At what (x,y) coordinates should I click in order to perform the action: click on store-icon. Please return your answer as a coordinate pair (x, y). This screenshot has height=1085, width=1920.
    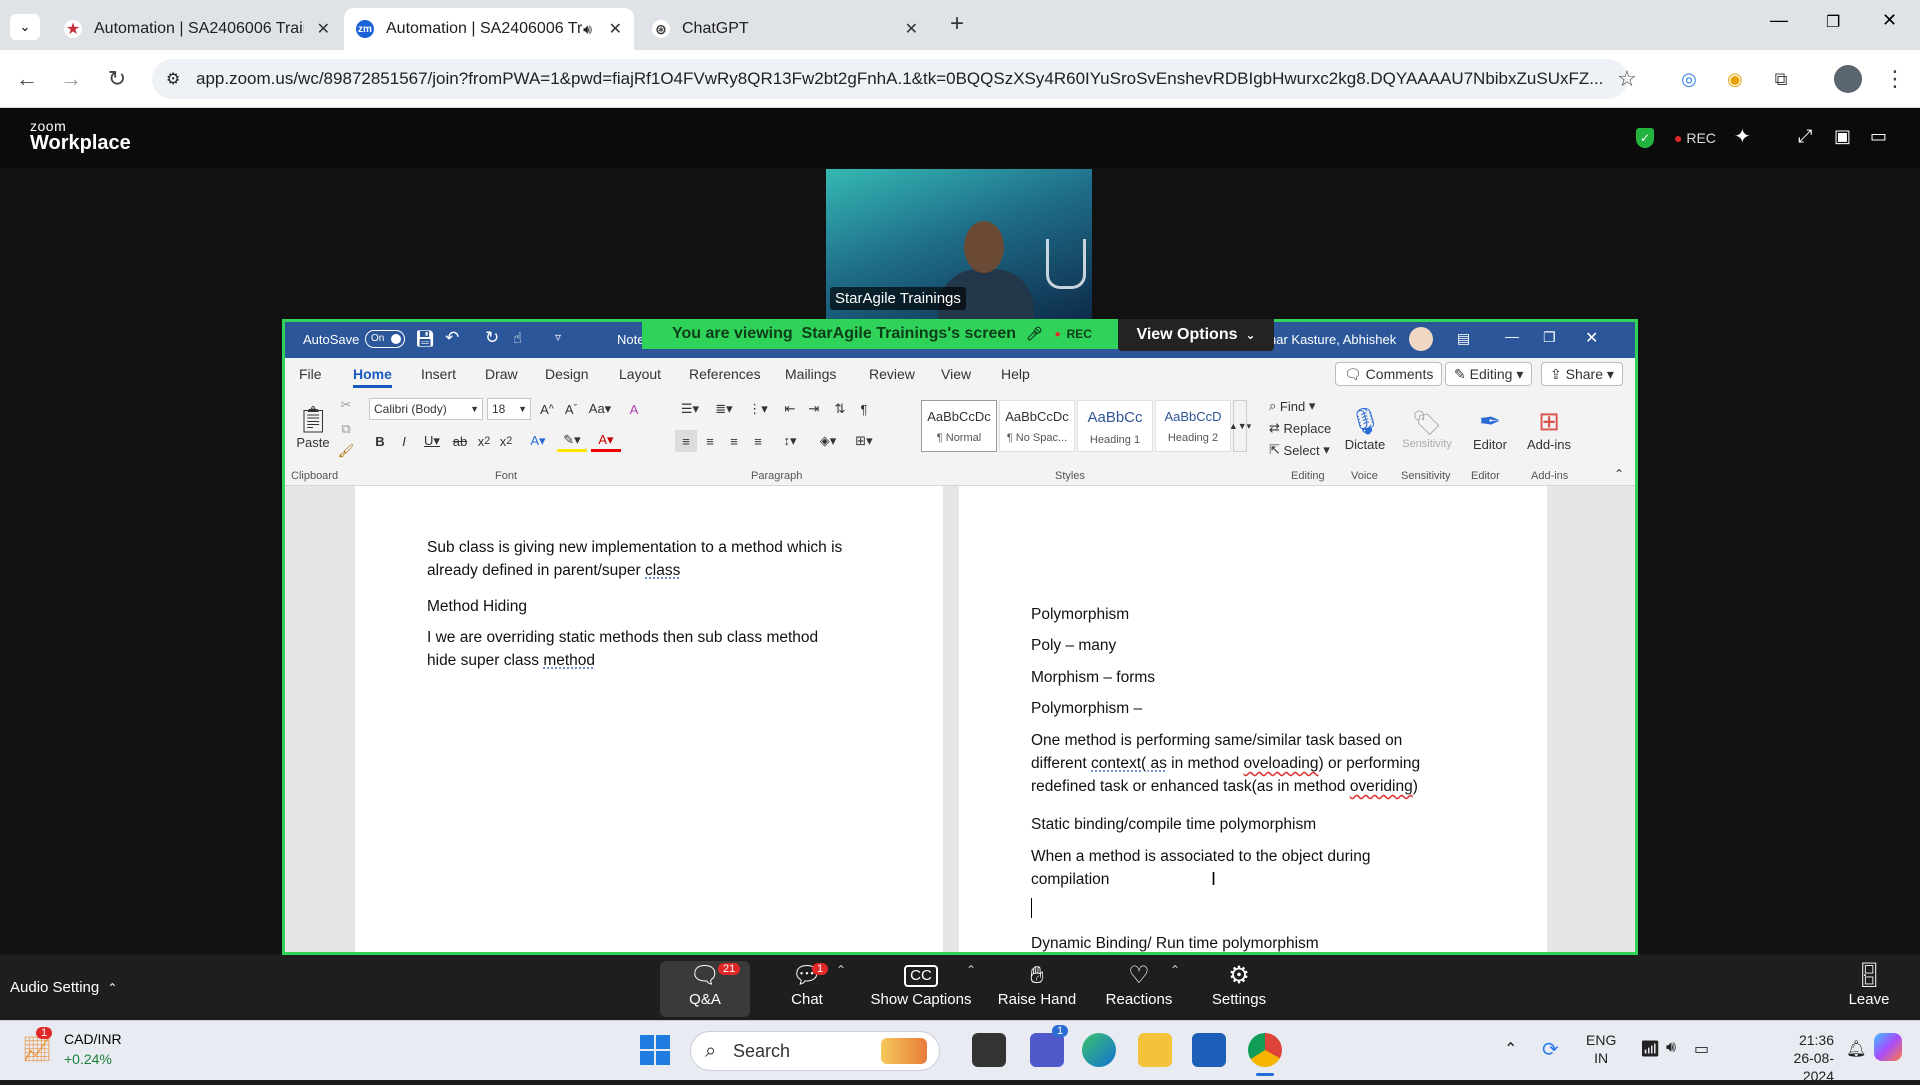
    Looking at the image, I should click on (1209, 1050).